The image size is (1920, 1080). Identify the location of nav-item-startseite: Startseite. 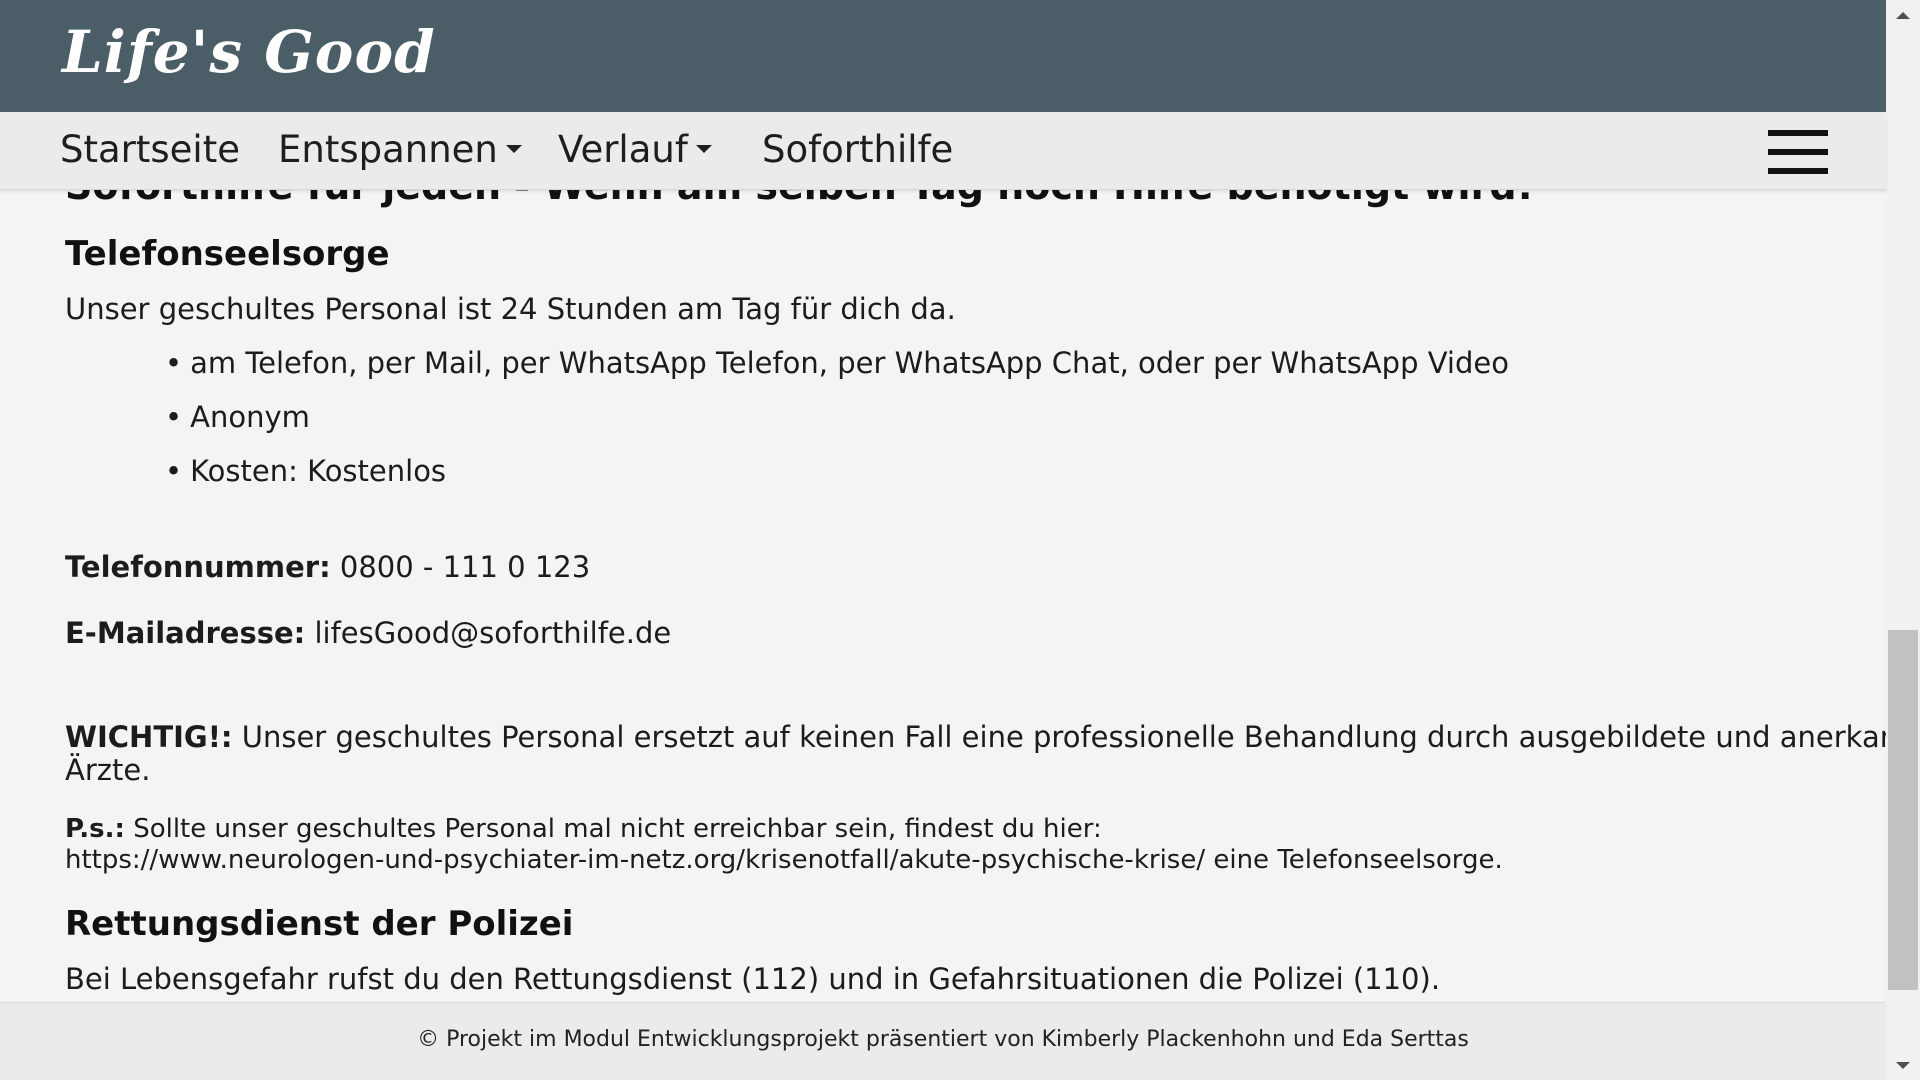
(150, 149).